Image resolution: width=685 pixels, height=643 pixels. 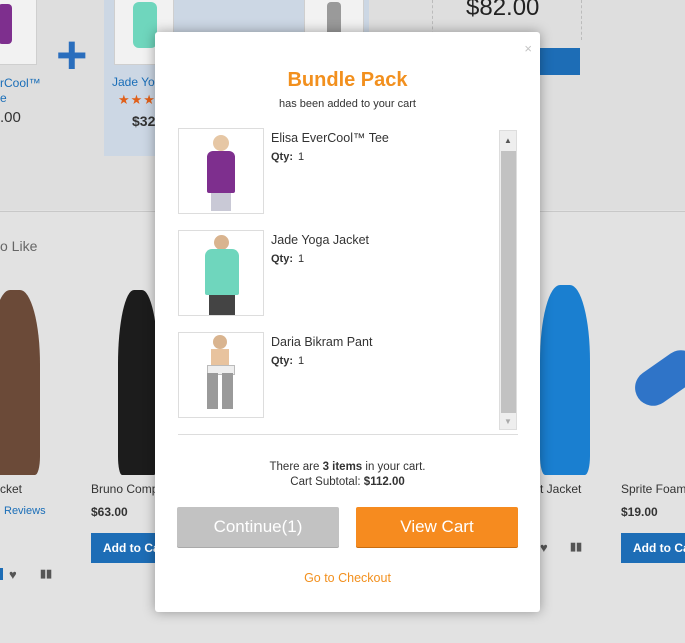 What do you see at coordinates (338, 375) in the screenshot?
I see `list-item: Daria Bikram Pant Qty: 1` at bounding box center [338, 375].